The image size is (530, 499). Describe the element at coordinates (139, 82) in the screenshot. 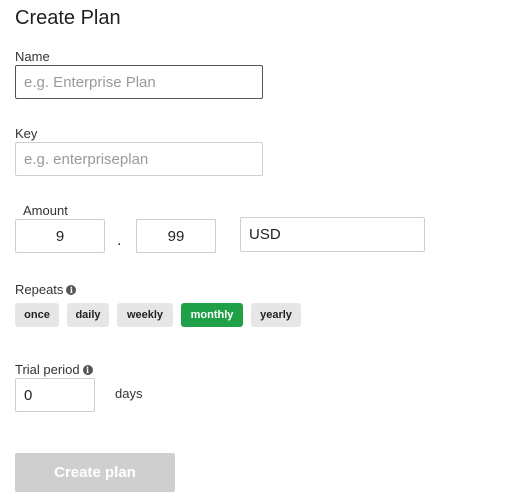

I see `name-input` at that location.